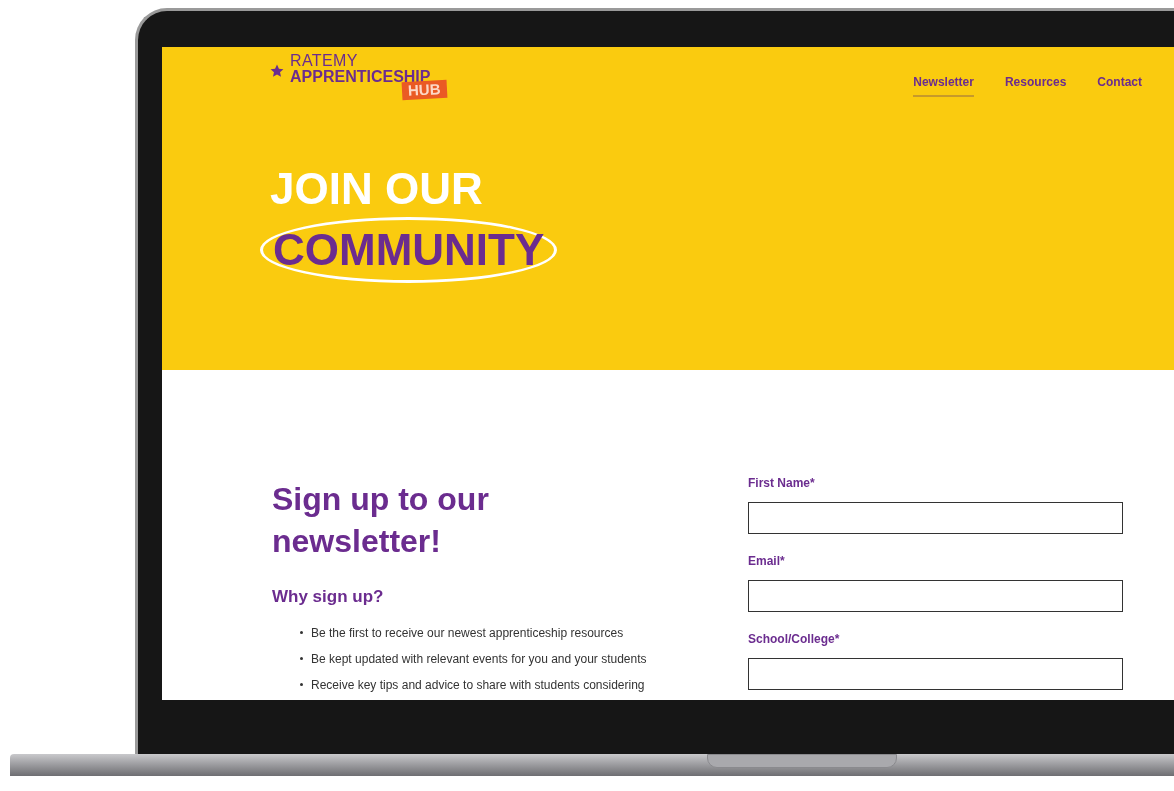 This screenshot has width=1174, height=791. What do you see at coordinates (479, 659) in the screenshot?
I see `benefit-text: Be kept updated with relevant events for you and your students` at bounding box center [479, 659].